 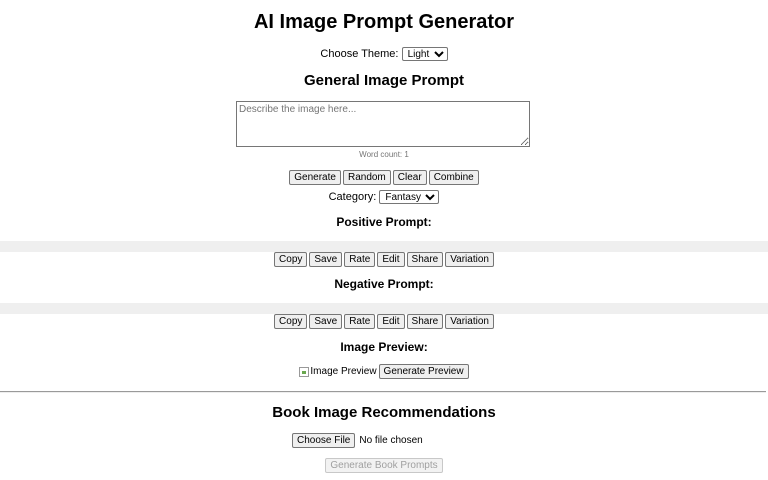 What do you see at coordinates (359, 54) in the screenshot?
I see `theme-label: Choose Theme:` at bounding box center [359, 54].